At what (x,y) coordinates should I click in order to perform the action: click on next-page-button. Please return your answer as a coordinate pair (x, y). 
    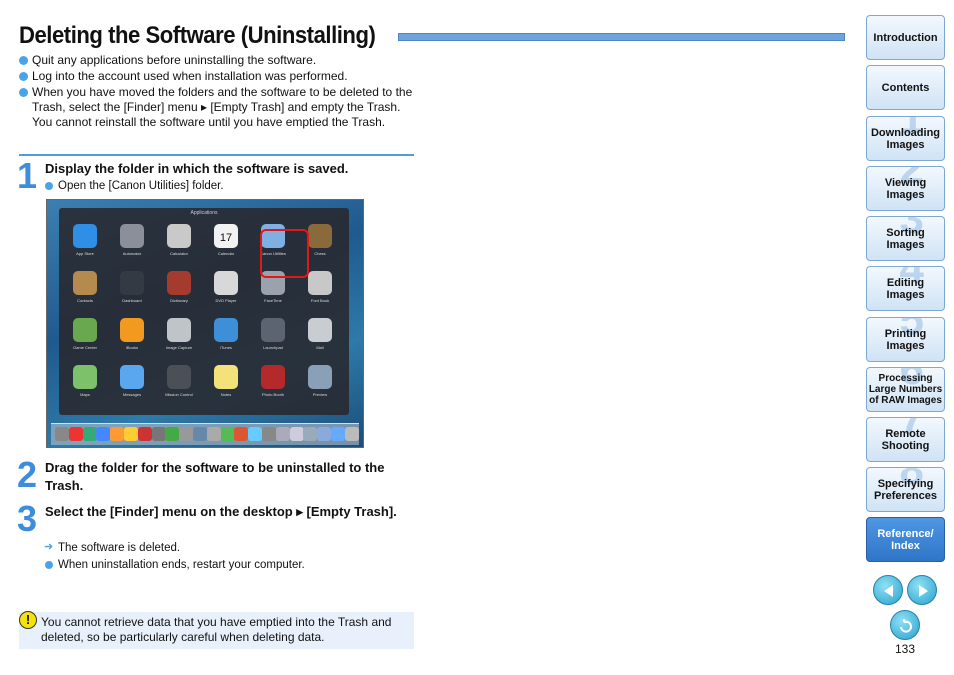
    Looking at the image, I should click on (922, 590).